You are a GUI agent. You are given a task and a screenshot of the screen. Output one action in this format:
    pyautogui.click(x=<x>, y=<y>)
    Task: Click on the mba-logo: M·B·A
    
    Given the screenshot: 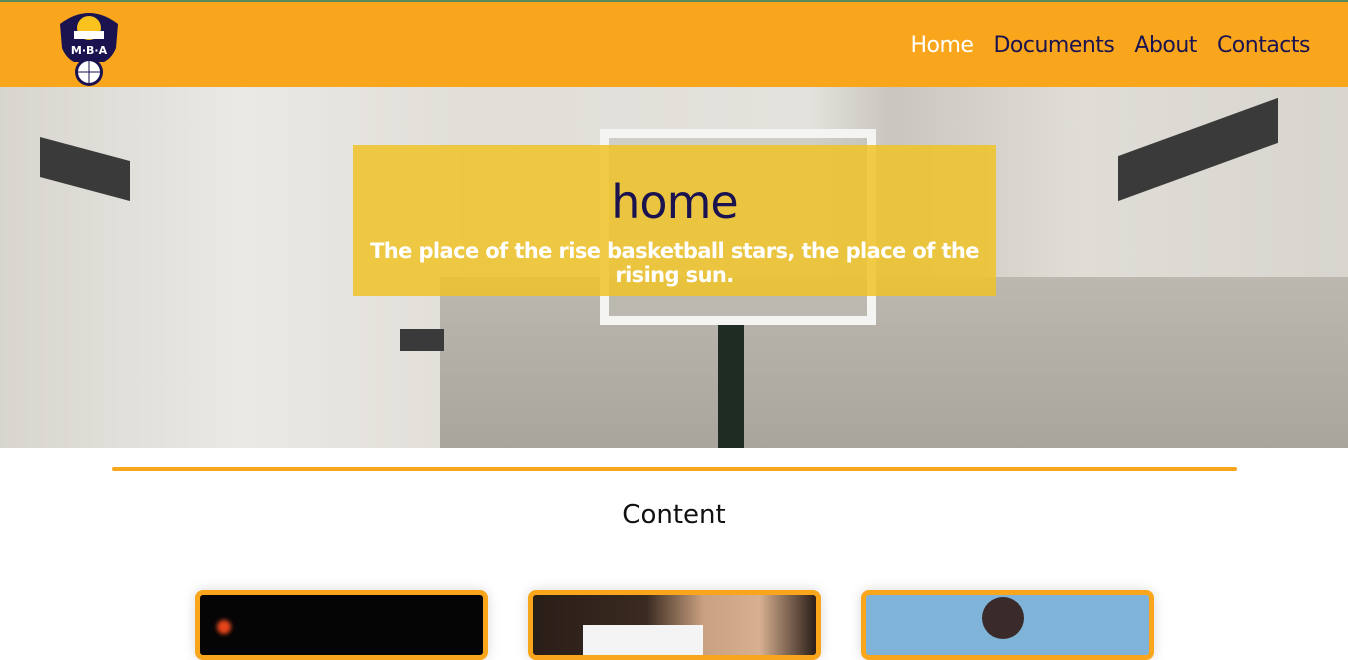 What is the action you would take?
    pyautogui.click(x=89, y=47)
    